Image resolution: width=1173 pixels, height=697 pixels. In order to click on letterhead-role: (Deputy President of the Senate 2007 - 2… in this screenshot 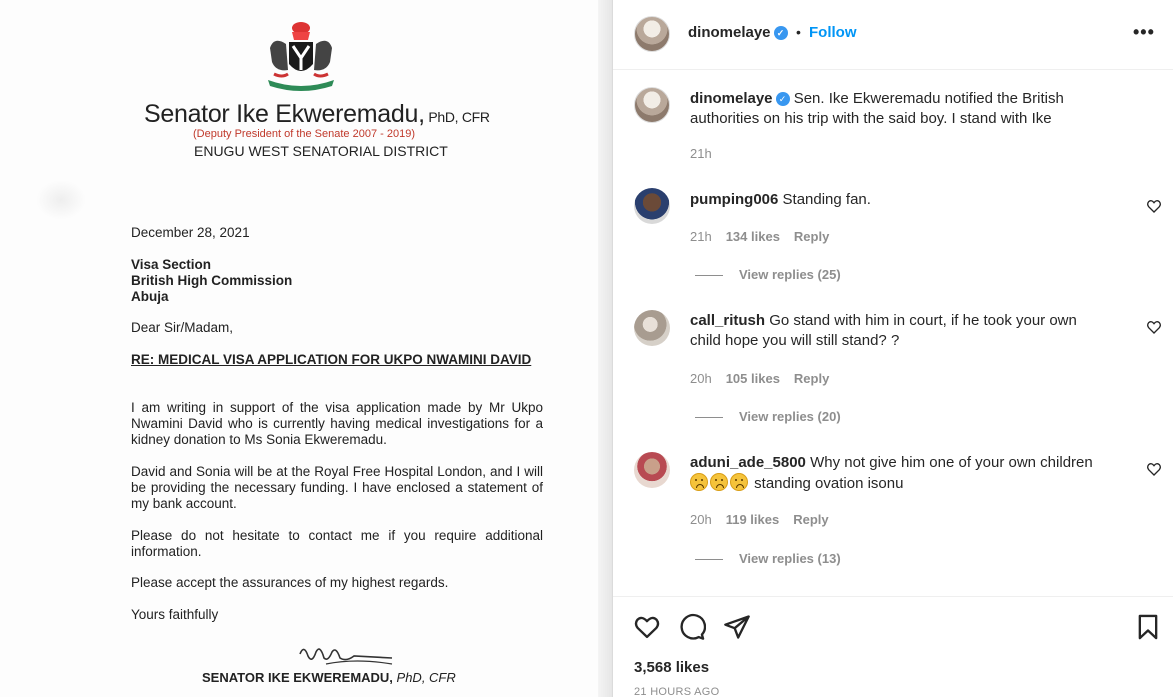, I will do `click(304, 134)`.